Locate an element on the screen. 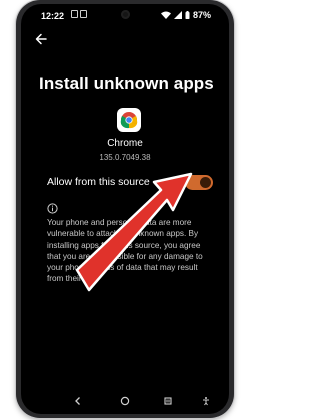  status-bar: 12:22 87% is located at coordinates (125, 16).